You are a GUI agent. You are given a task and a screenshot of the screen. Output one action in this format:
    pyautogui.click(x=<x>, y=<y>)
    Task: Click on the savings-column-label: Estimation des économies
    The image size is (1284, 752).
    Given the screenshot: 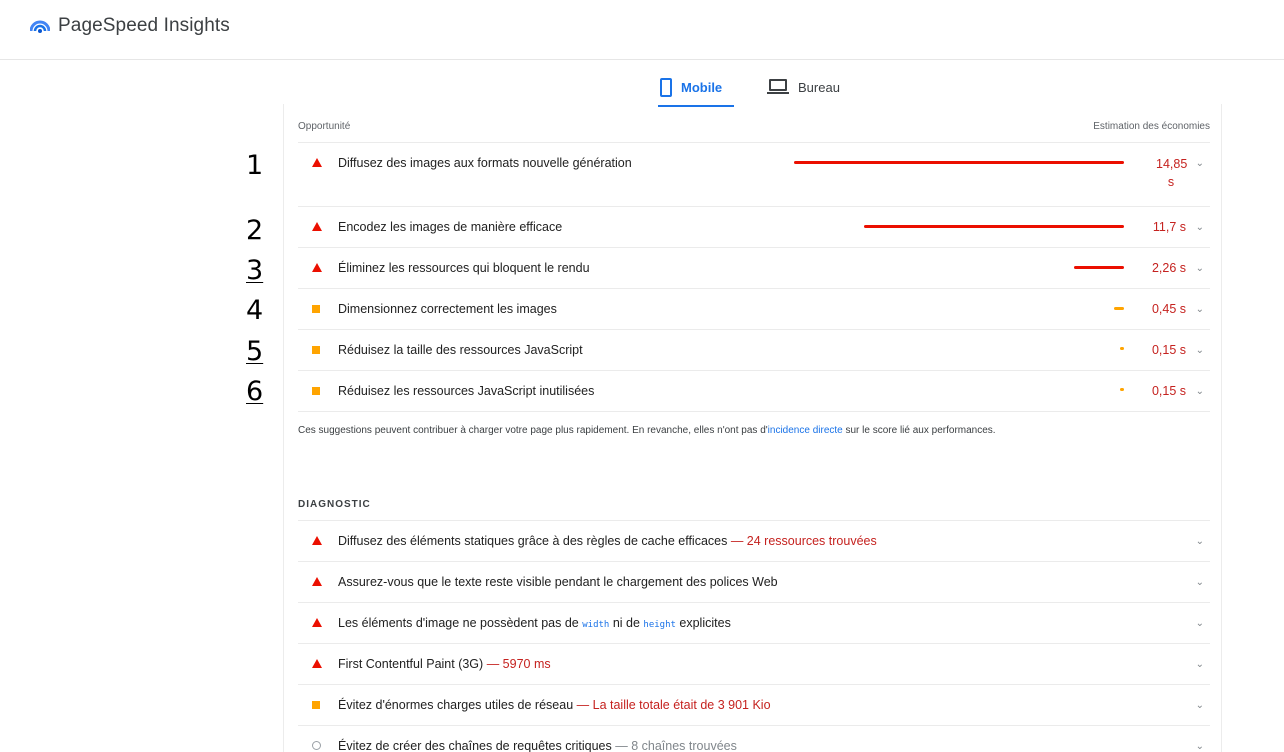 What is the action you would take?
    pyautogui.click(x=1151, y=126)
    